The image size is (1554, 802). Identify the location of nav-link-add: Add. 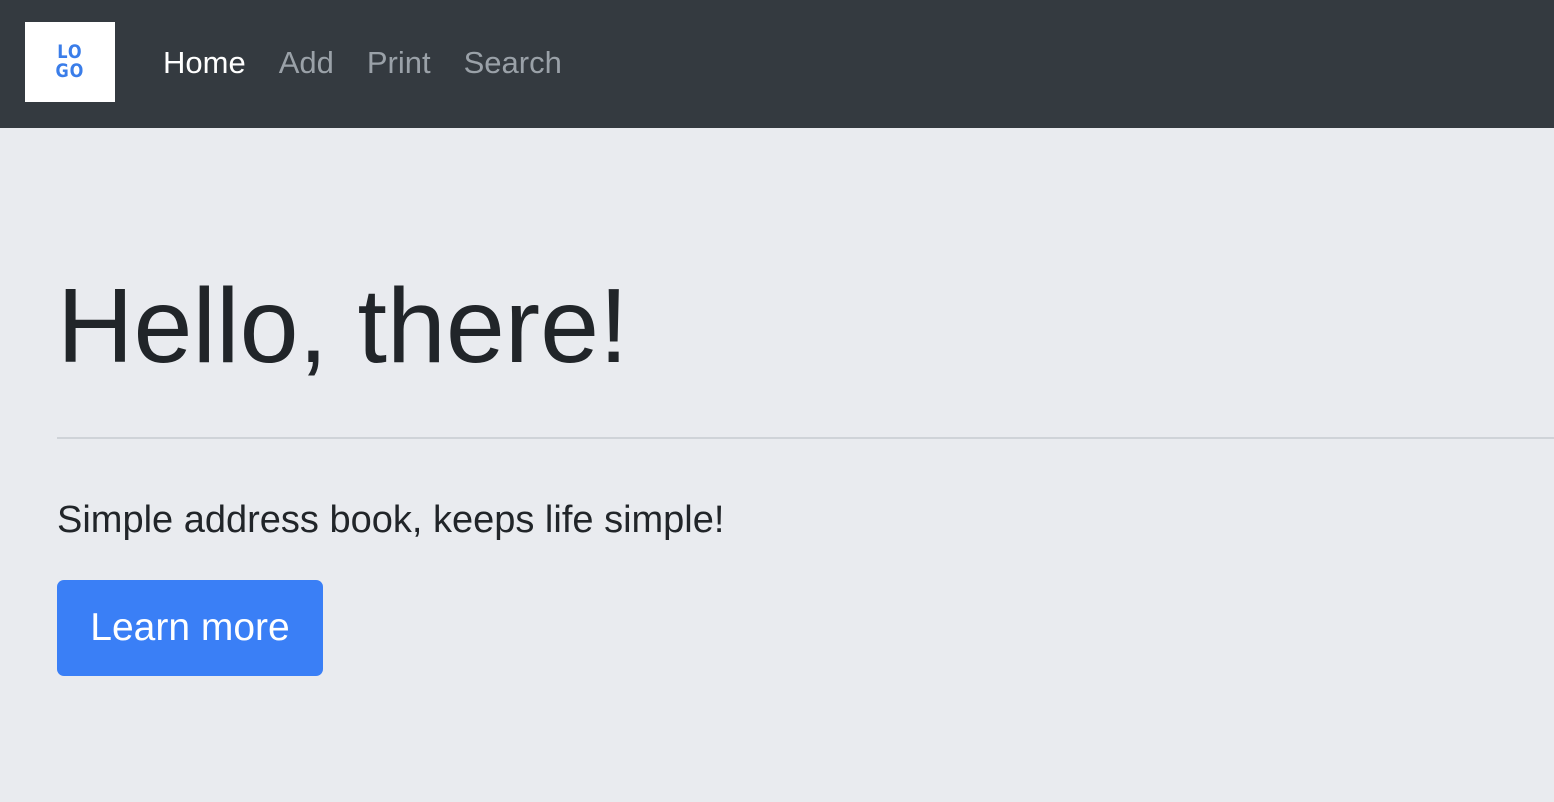
(306, 62).